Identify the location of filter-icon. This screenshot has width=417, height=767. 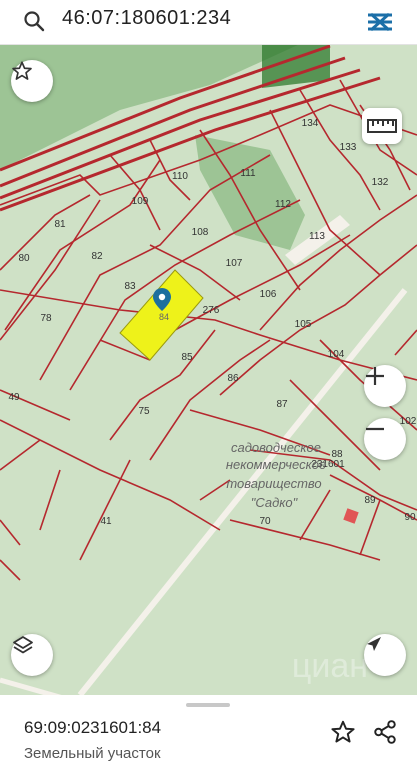
(380, 22).